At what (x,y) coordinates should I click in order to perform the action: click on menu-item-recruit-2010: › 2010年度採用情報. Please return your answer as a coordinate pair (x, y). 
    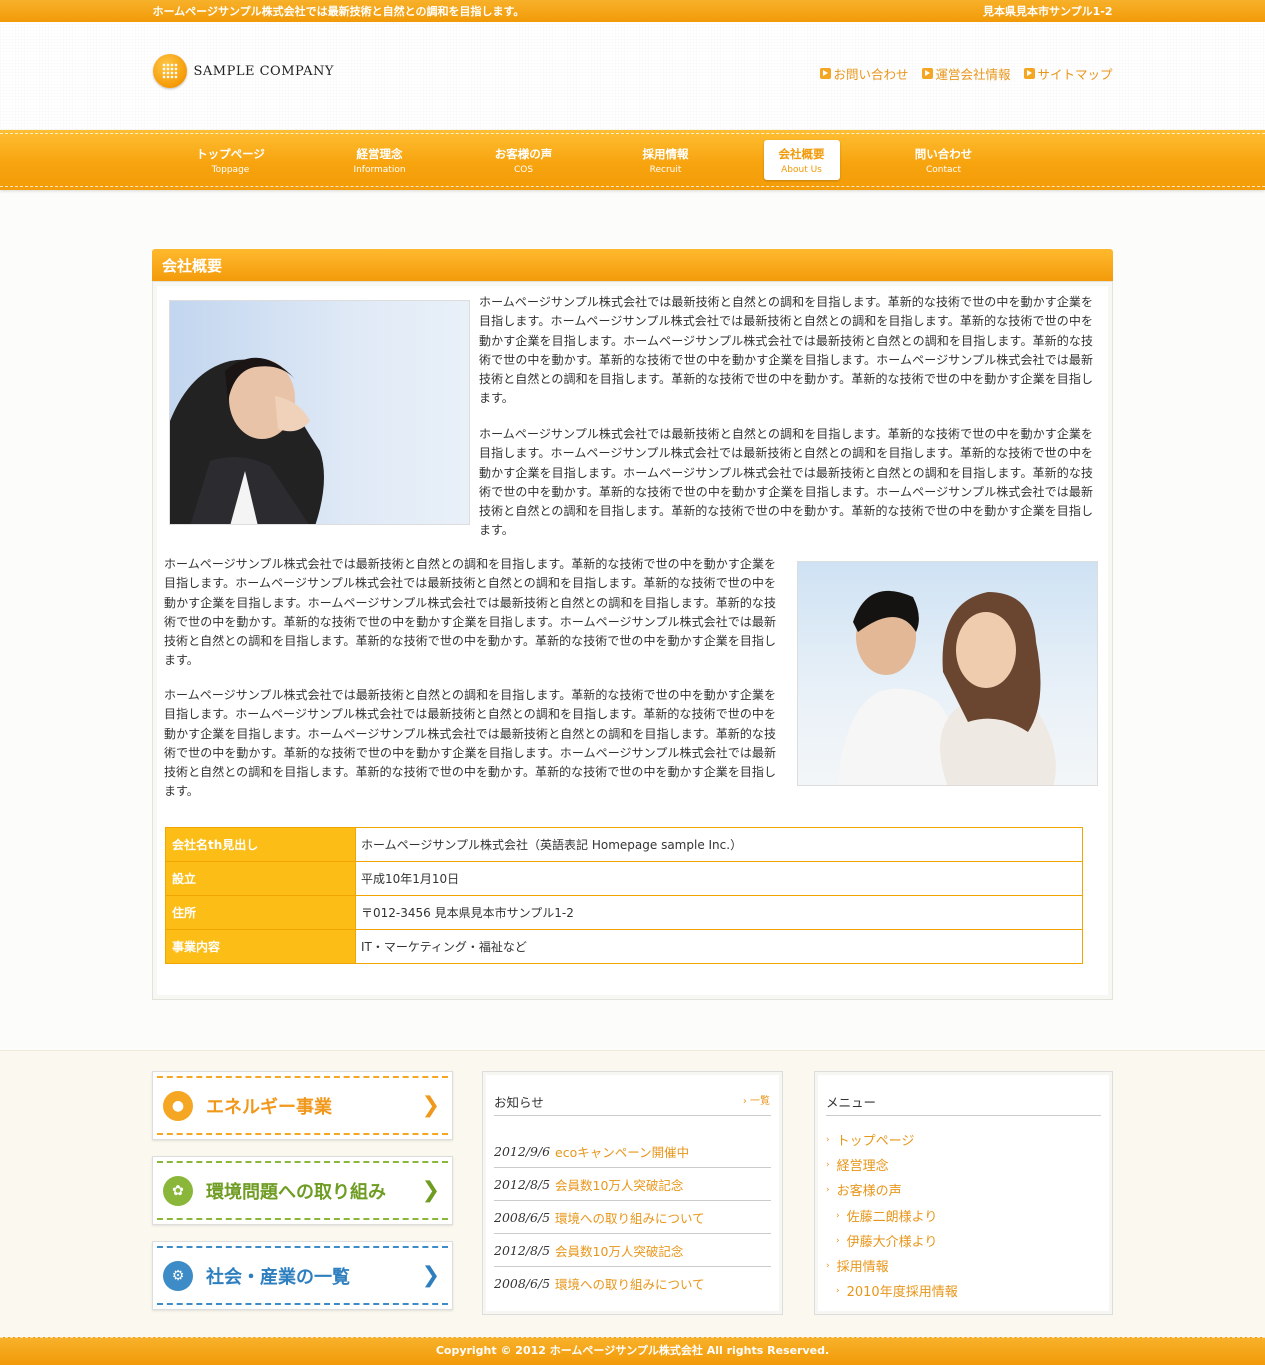
    Looking at the image, I should click on (897, 1290).